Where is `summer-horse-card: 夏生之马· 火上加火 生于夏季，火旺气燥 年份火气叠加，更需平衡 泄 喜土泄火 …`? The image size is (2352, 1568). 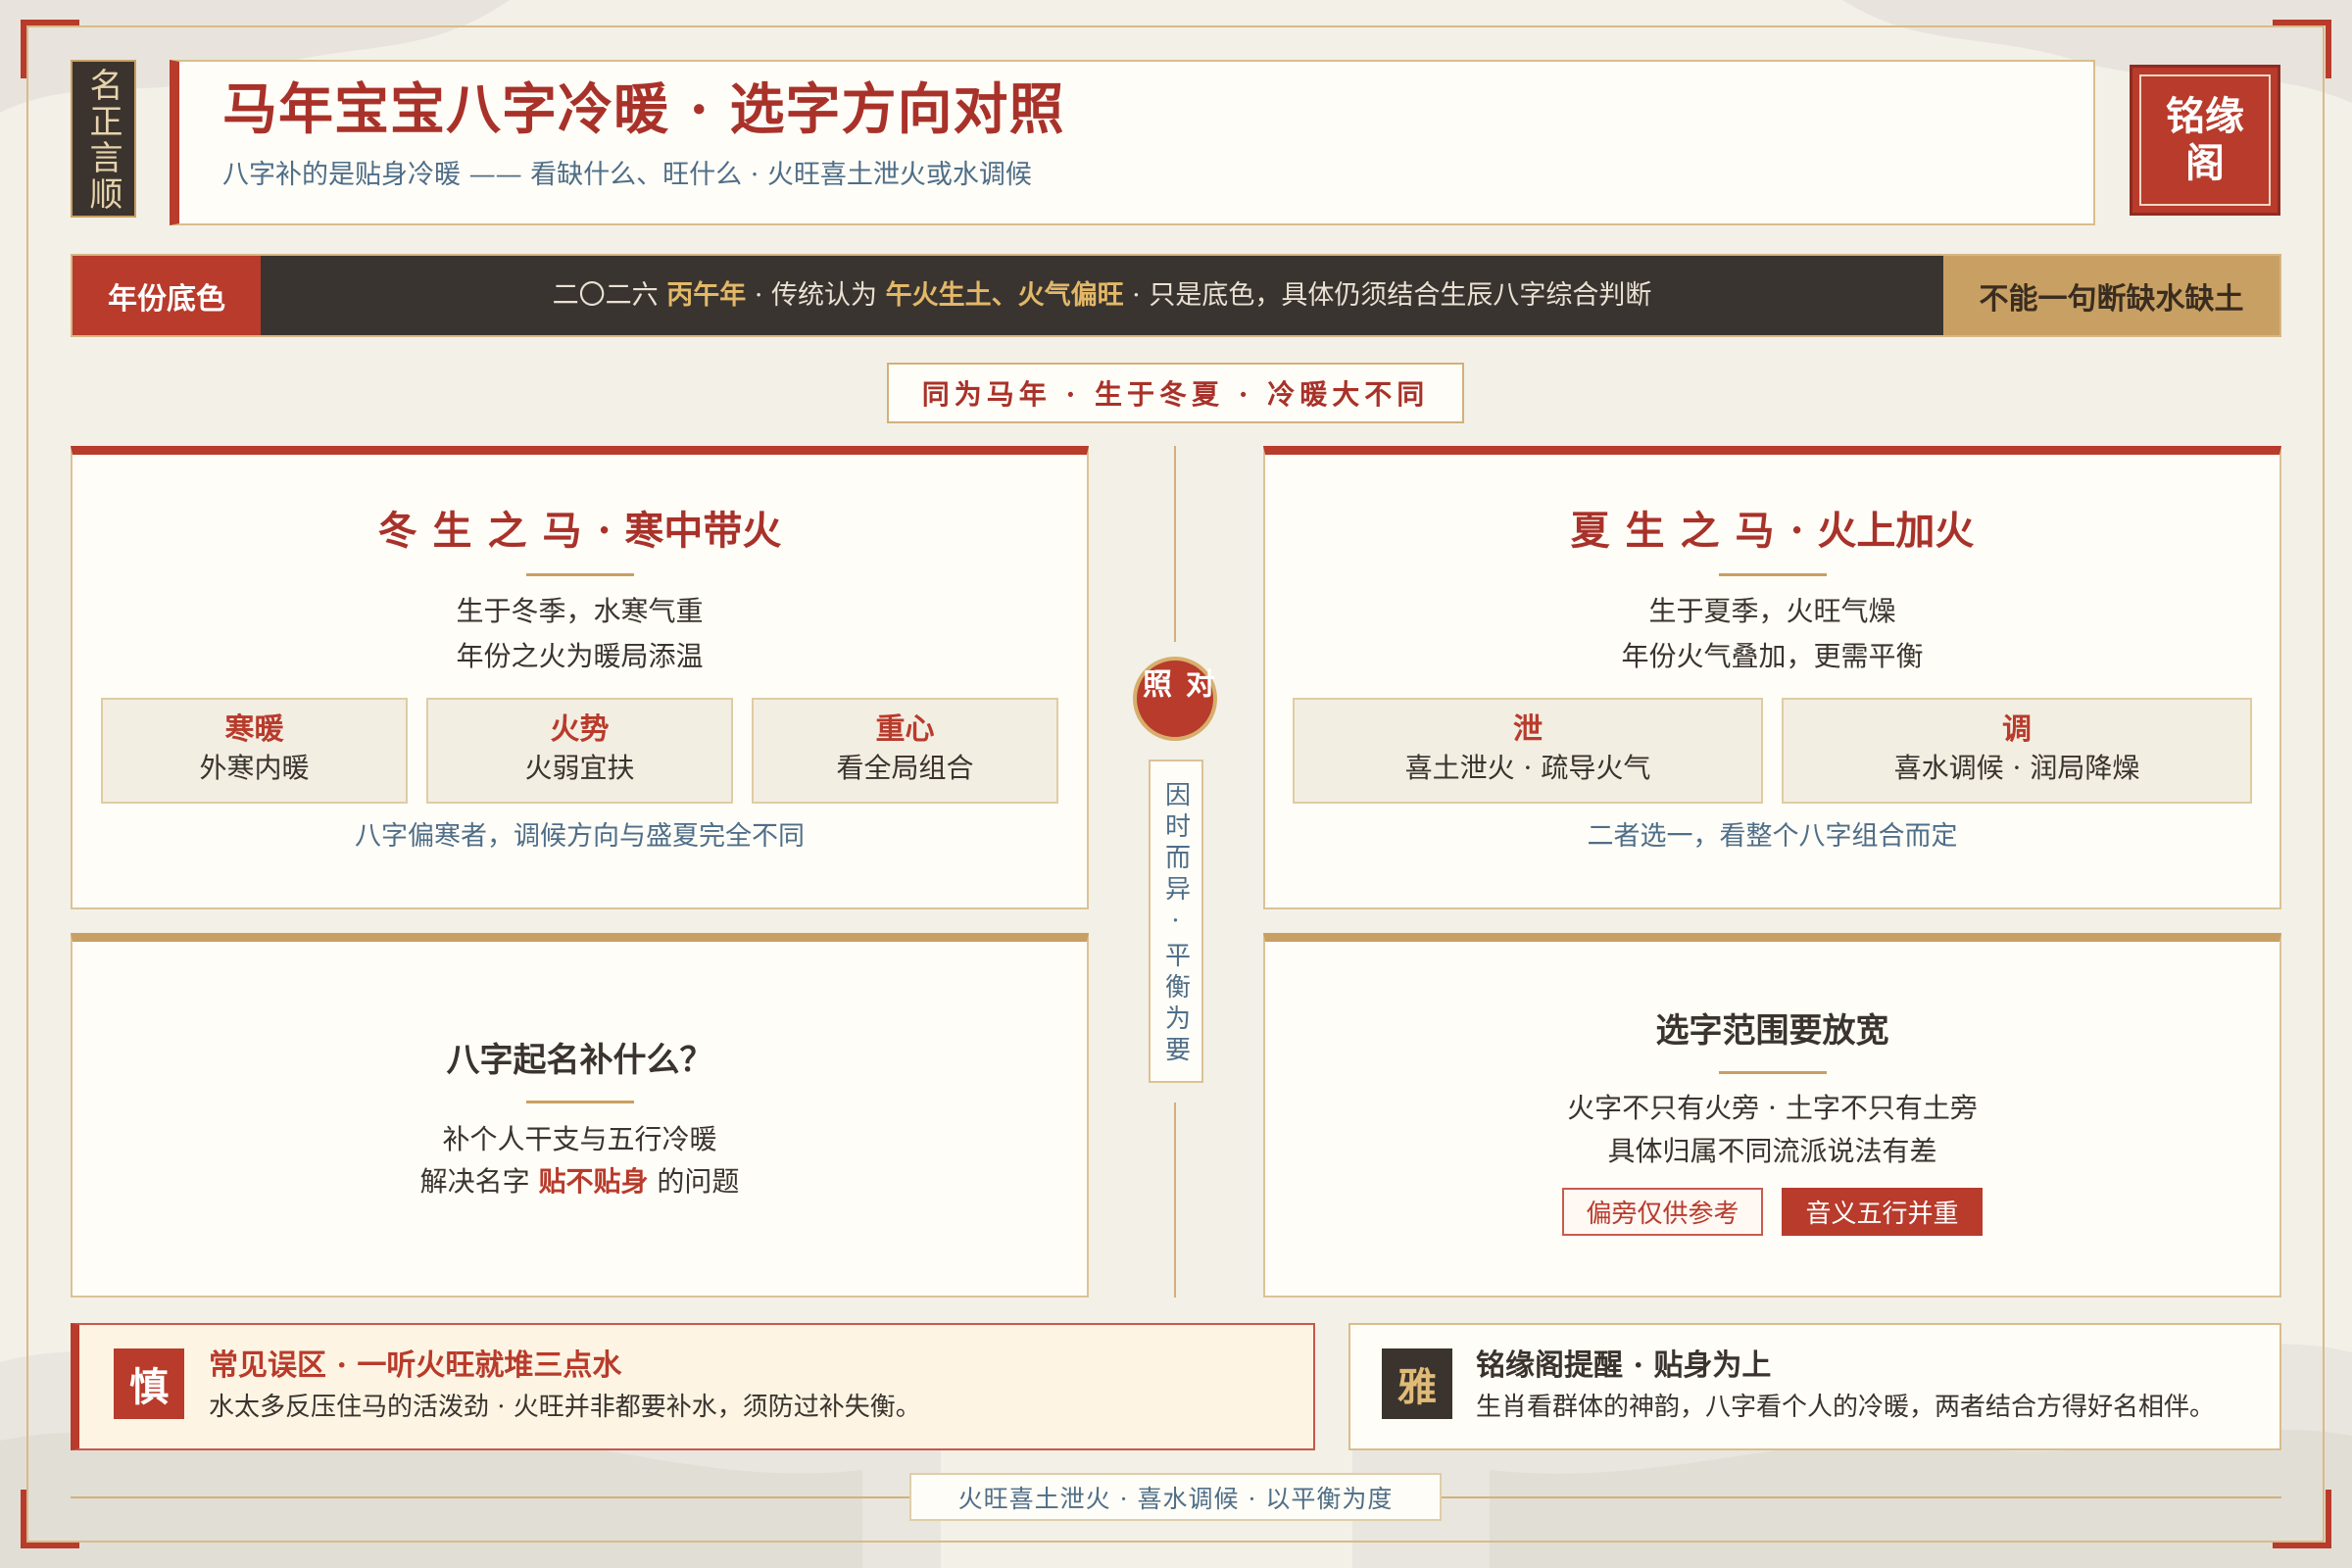 summer-horse-card: 夏生之马· 火上加火 生于夏季，火旺气燥 年份火气叠加，更需平衡 泄 喜土泄火 … is located at coordinates (1772, 677).